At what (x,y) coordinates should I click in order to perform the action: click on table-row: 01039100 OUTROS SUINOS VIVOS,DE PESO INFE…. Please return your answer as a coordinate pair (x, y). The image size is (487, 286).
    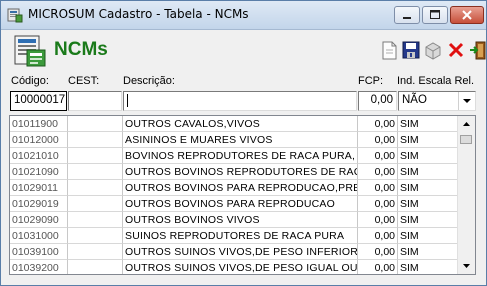
    Looking at the image, I should click on (234, 252).